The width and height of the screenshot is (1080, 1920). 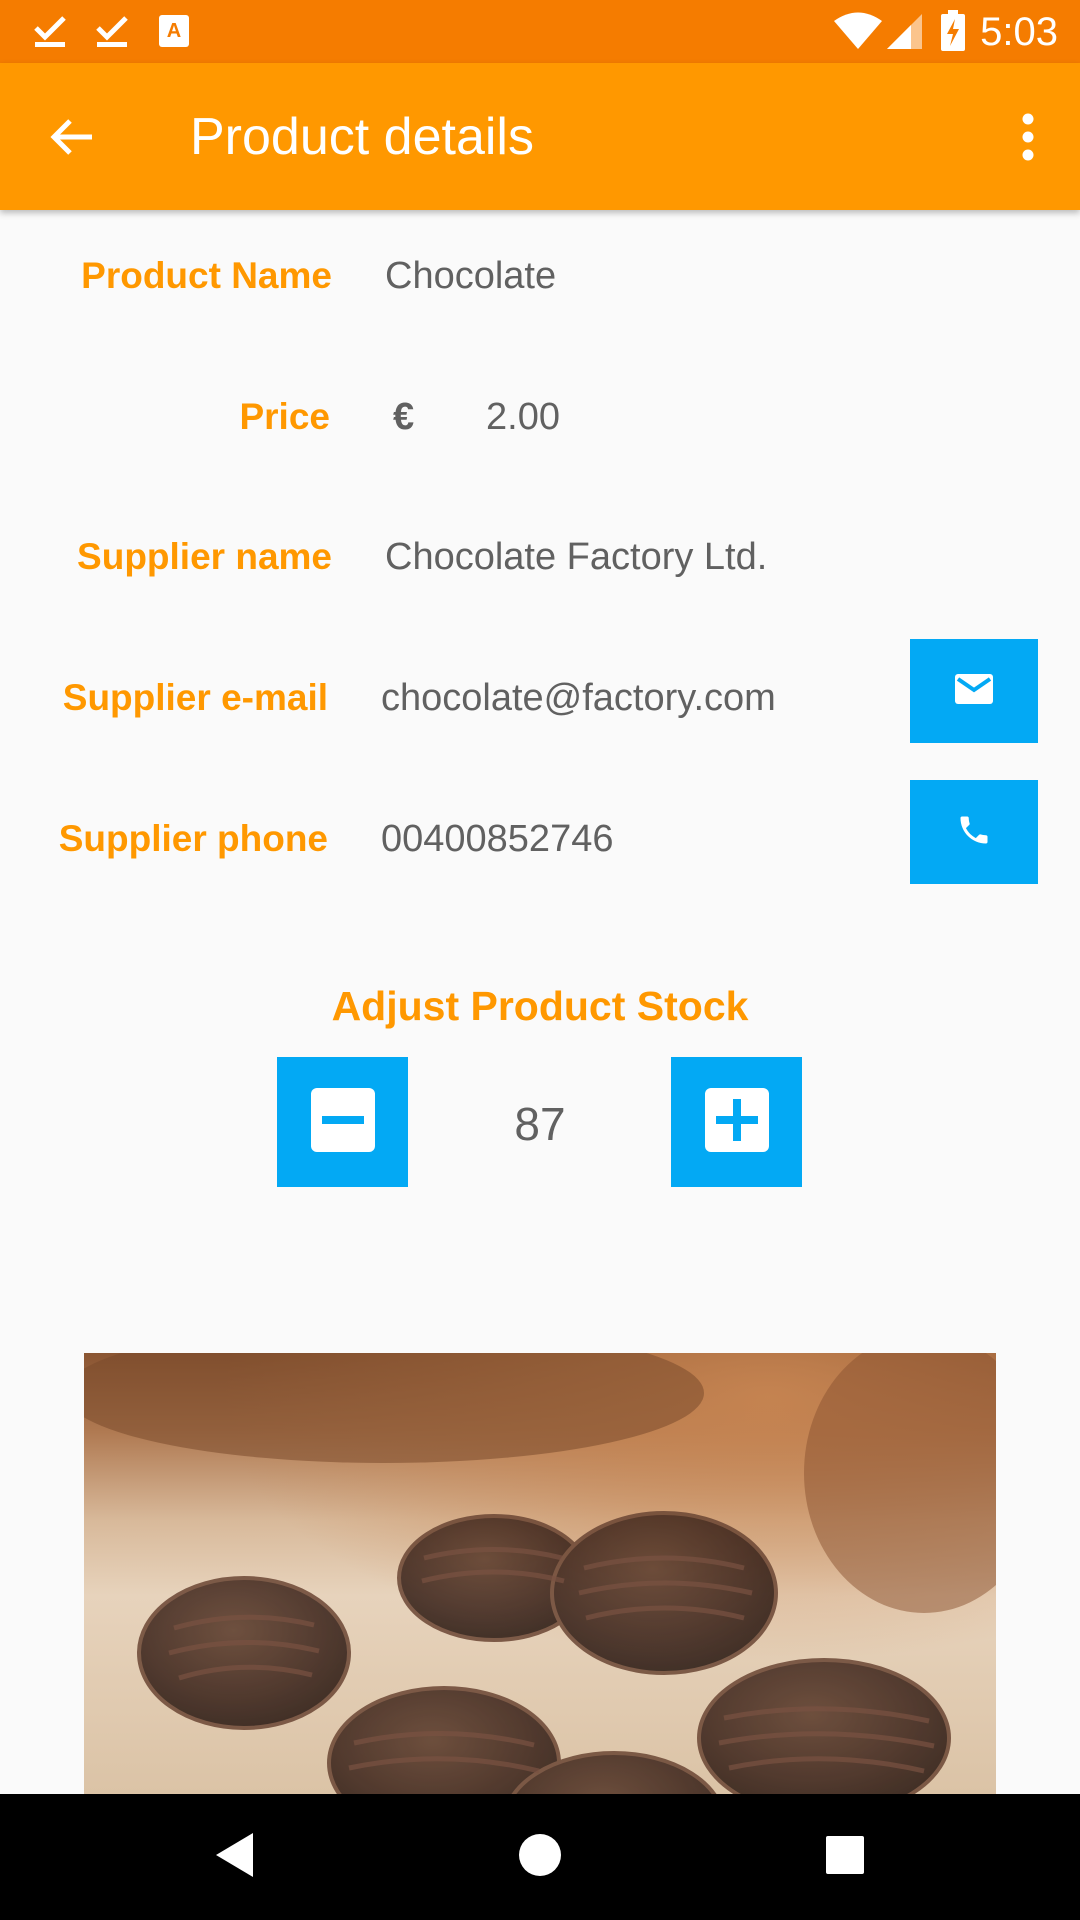 What do you see at coordinates (904, 31) in the screenshot?
I see `signal-icon` at bounding box center [904, 31].